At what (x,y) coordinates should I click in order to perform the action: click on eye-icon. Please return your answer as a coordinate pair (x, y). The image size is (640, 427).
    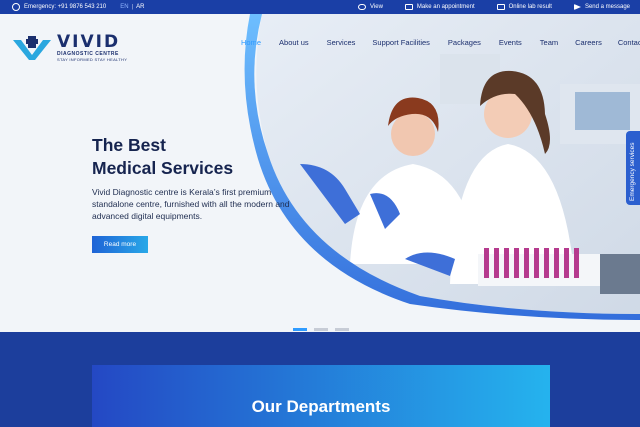
    Looking at the image, I should click on (362, 7).